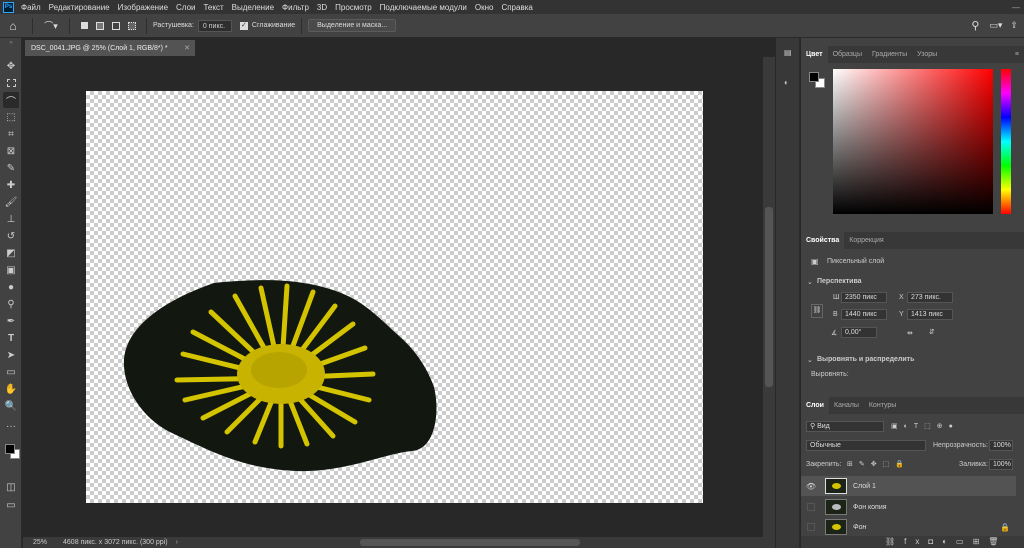 This screenshot has height=548, width=1024. I want to click on height-input: 1440 пикс, so click(864, 314).